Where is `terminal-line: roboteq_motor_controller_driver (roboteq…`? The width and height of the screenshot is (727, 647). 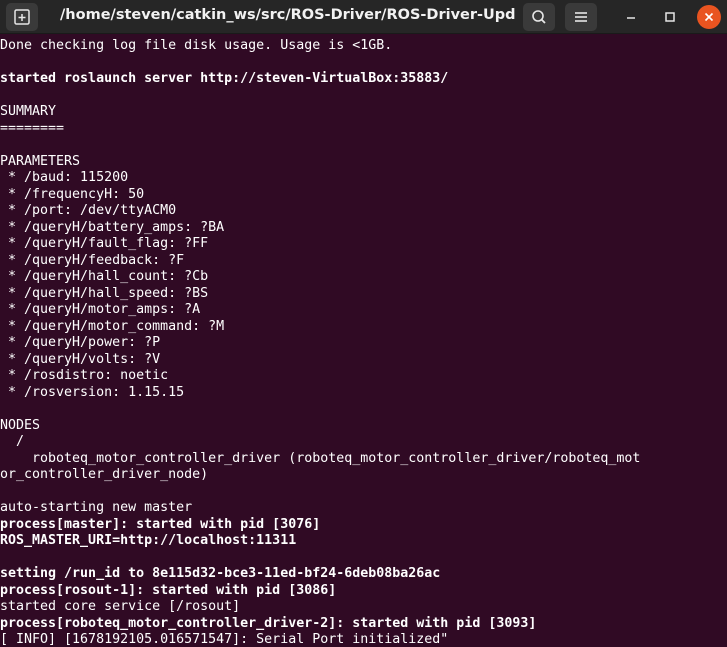
terminal-line: roboteq_motor_controller_driver (roboteq… is located at coordinates (320, 458).